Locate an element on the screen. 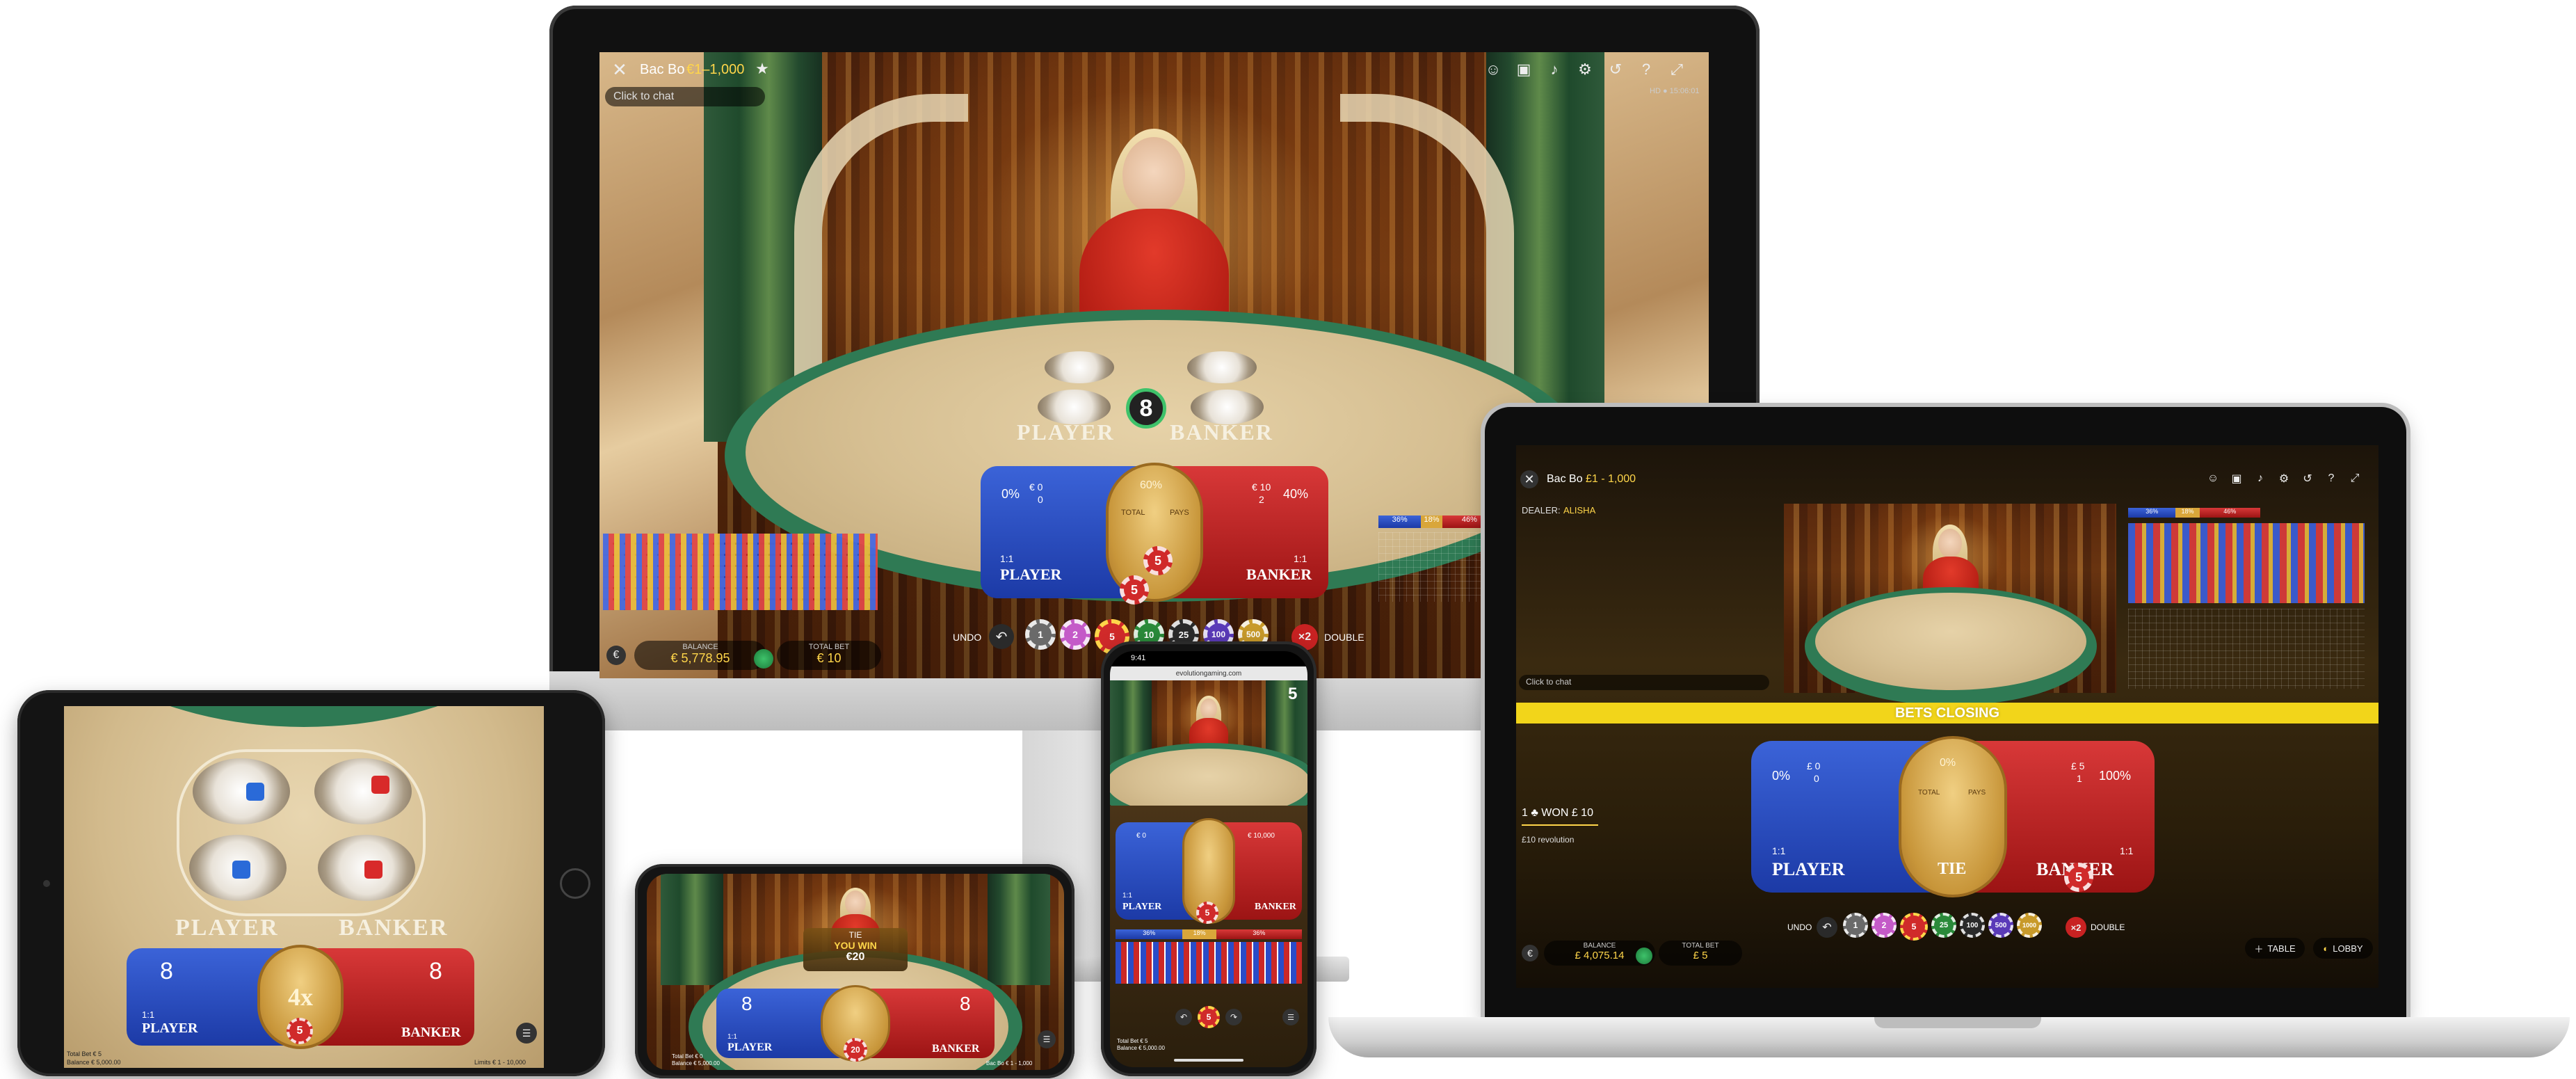 The width and height of the screenshot is (2576, 1079). player-count: 0 is located at coordinates (1040, 500).